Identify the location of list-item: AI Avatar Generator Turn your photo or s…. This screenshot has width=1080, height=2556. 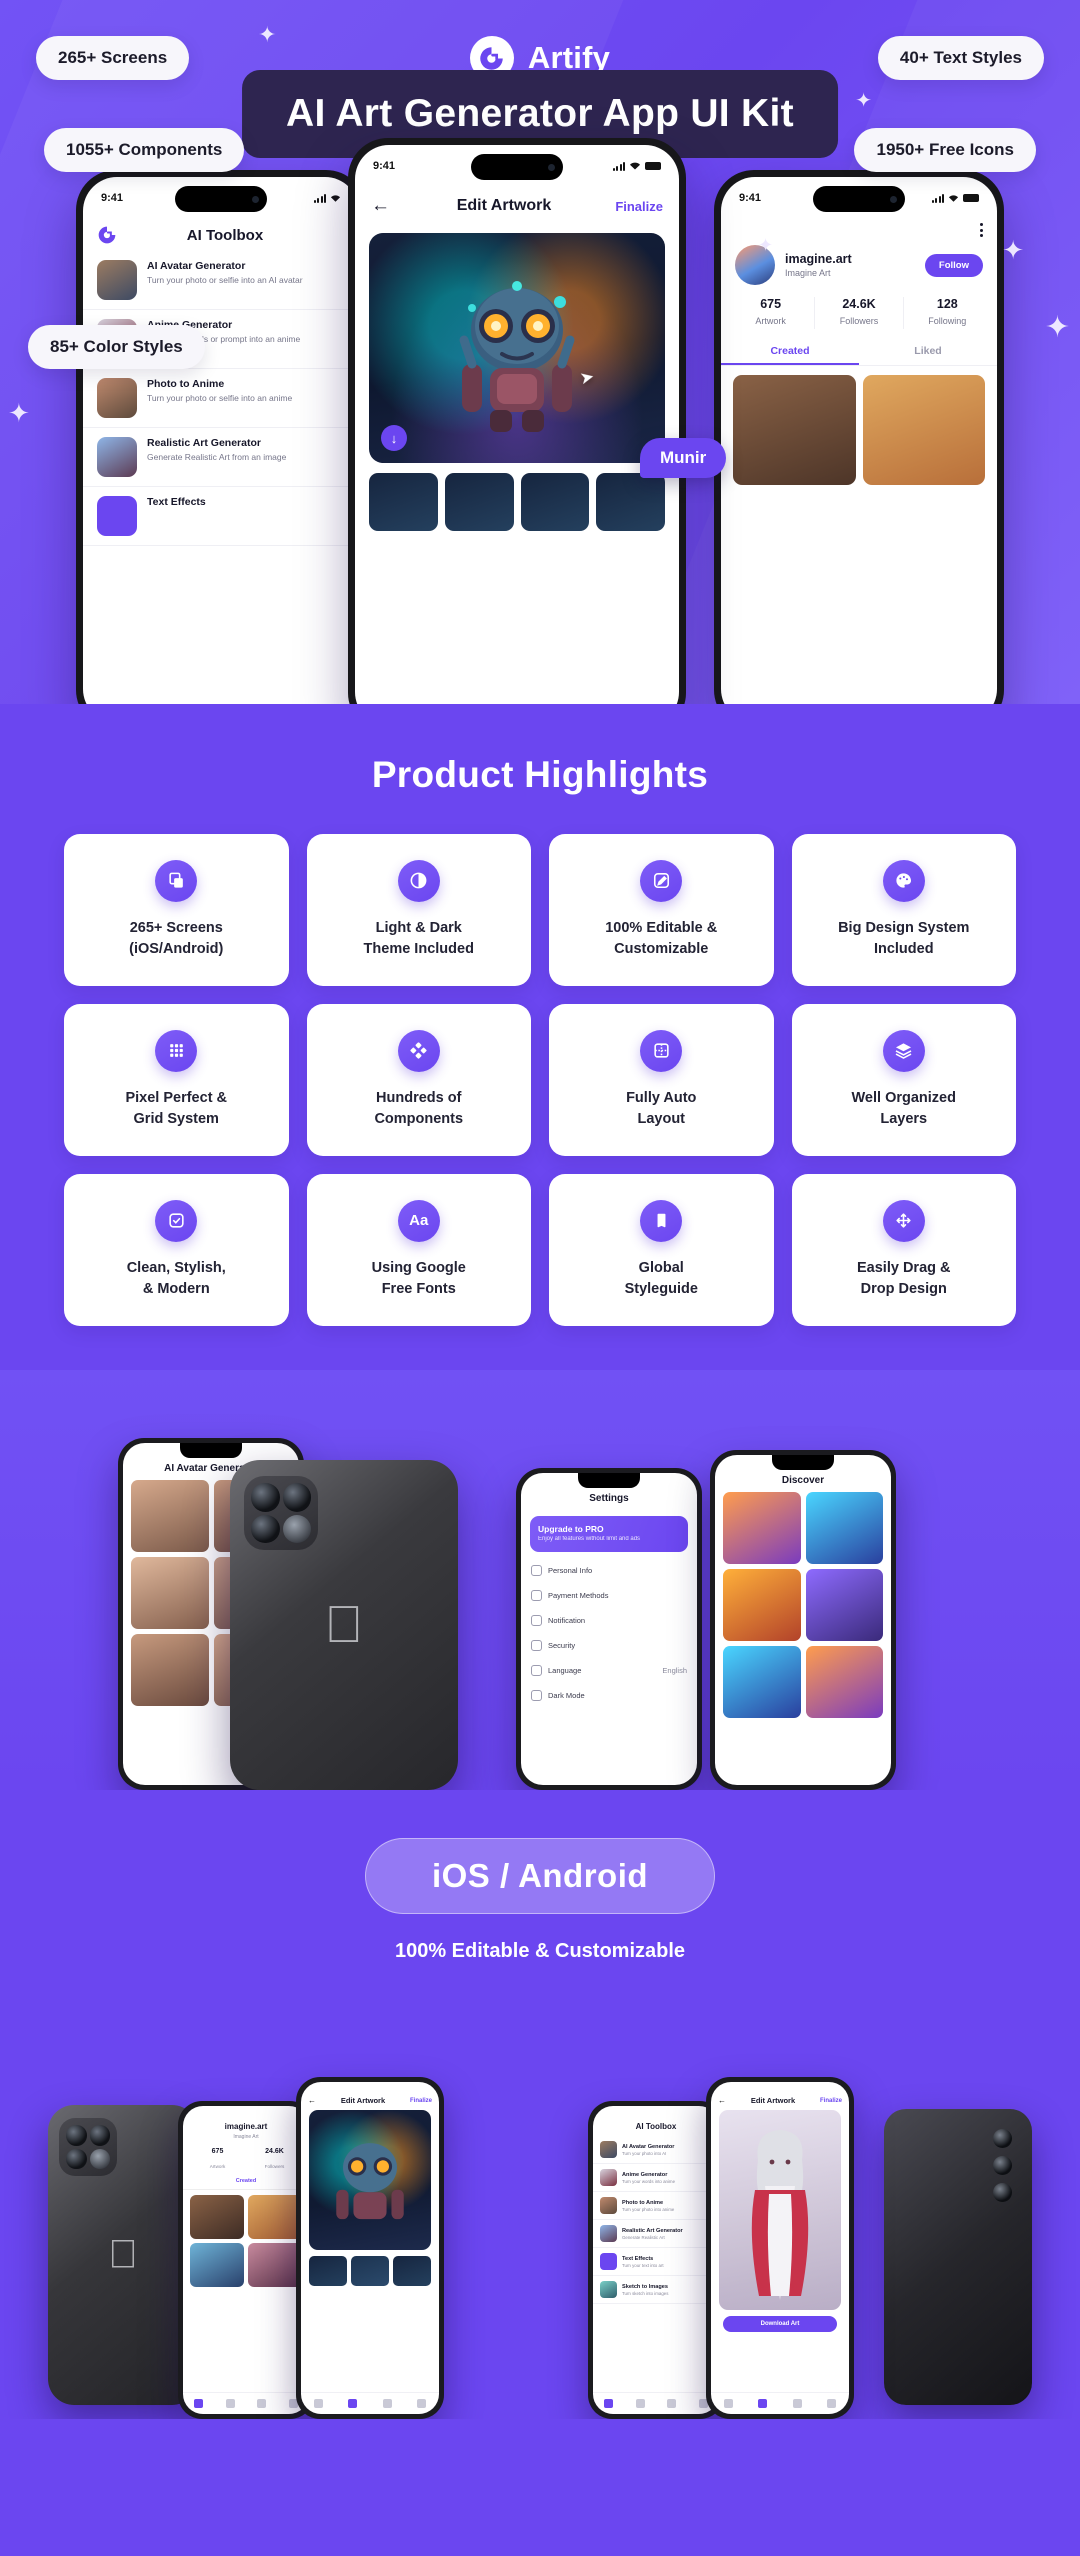
(221, 280).